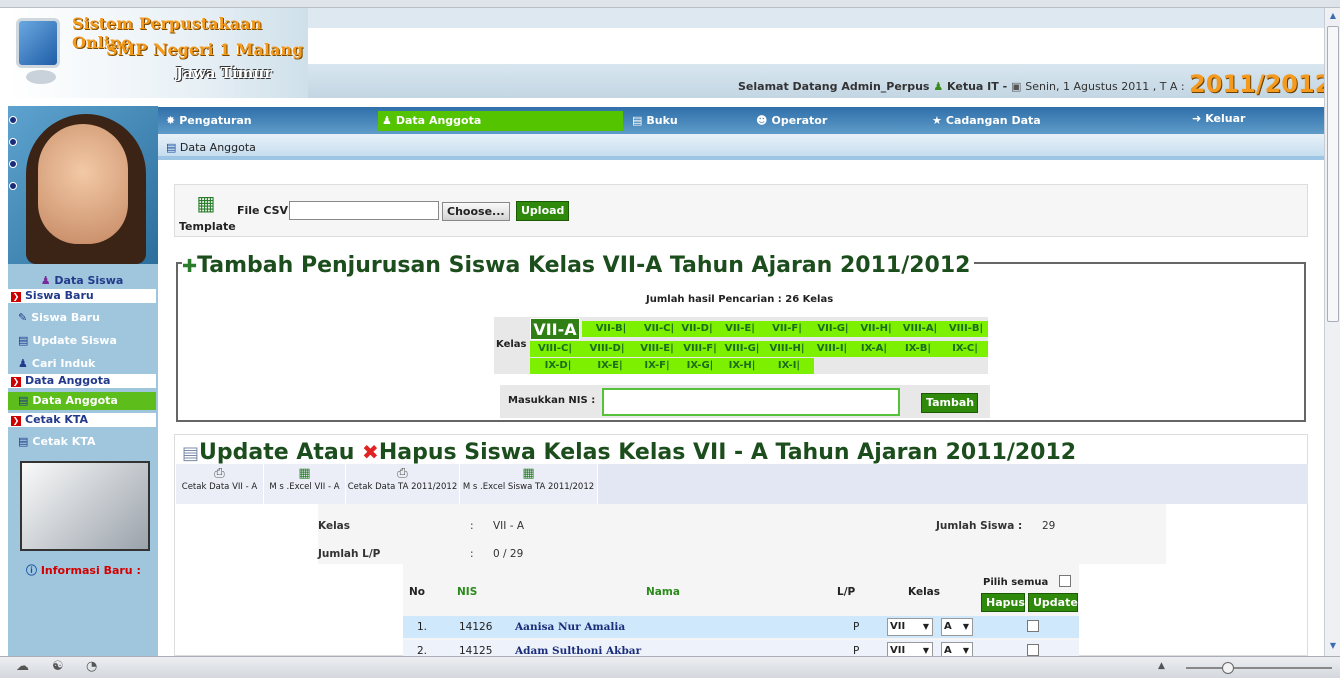 The width and height of the screenshot is (1340, 678). What do you see at coordinates (966, 329) in the screenshot?
I see `class-option: VIII-B|` at bounding box center [966, 329].